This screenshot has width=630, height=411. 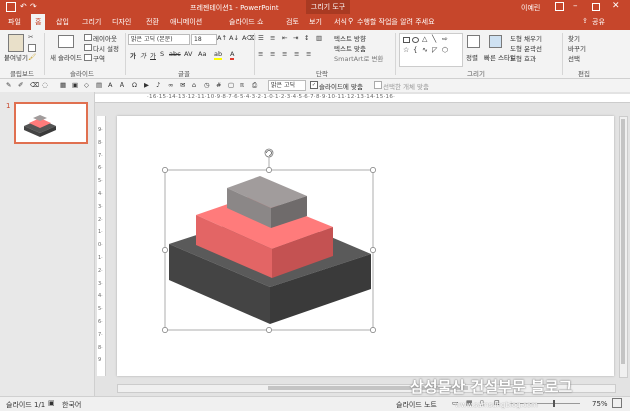 What do you see at coordinates (415, 50) in the screenshot?
I see `brace-shape-icon: {` at bounding box center [415, 50].